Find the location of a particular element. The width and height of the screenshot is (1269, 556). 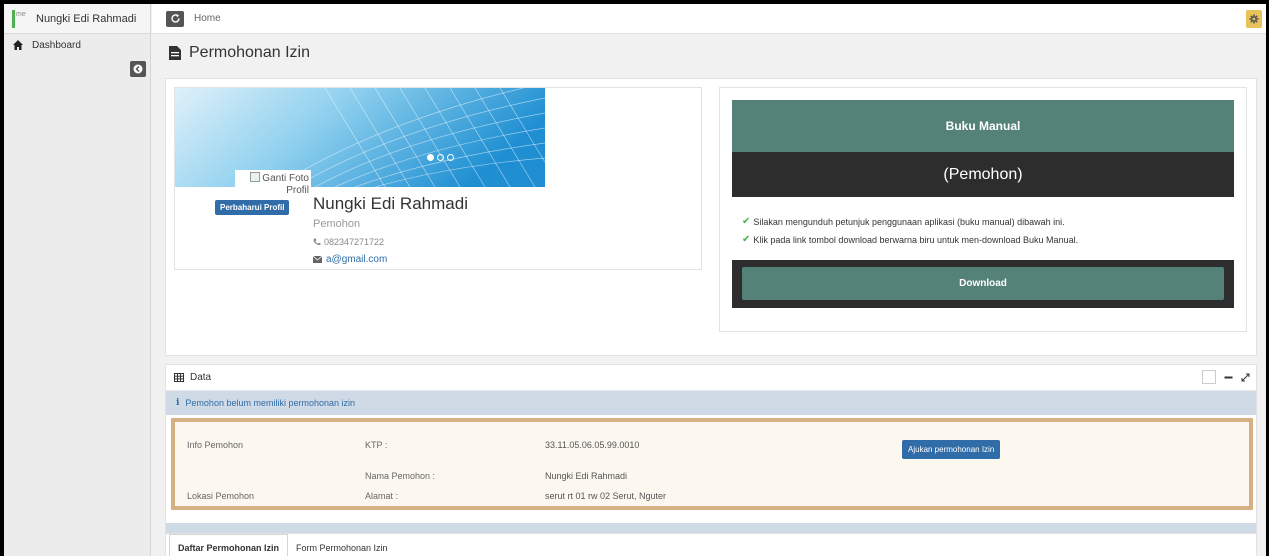

panel-tools is located at coordinates (1226, 377).